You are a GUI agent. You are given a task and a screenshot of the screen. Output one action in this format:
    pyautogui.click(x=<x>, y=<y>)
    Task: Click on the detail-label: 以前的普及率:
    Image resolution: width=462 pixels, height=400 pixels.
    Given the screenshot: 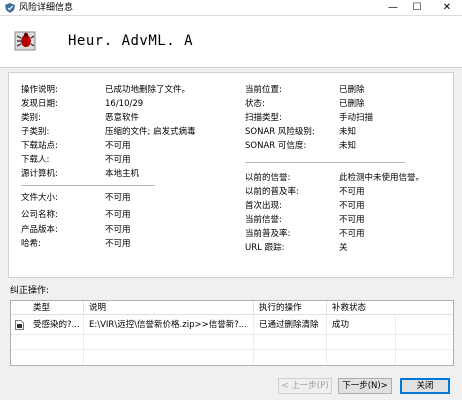 What is the action you would take?
    pyautogui.click(x=272, y=192)
    